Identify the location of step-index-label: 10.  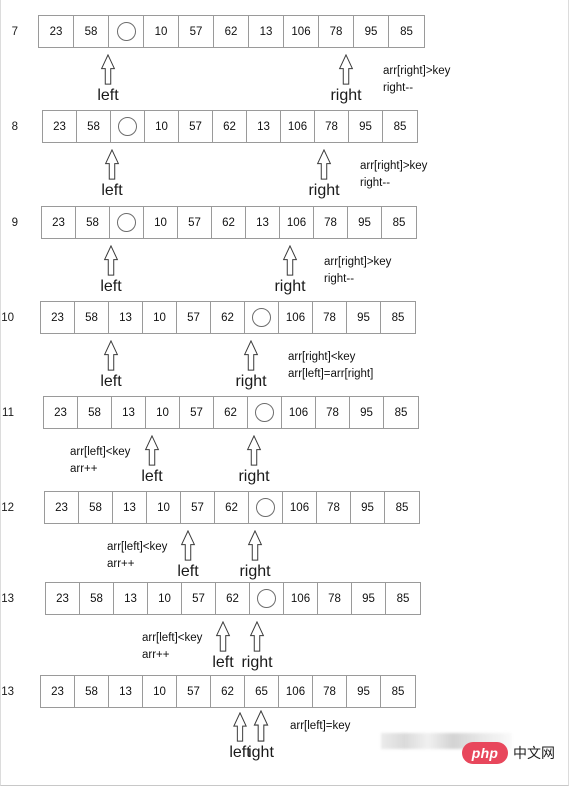
(7, 318).